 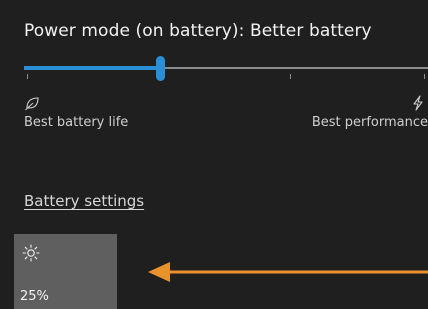 What do you see at coordinates (226, 69) in the screenshot?
I see `power-mode-slider` at bounding box center [226, 69].